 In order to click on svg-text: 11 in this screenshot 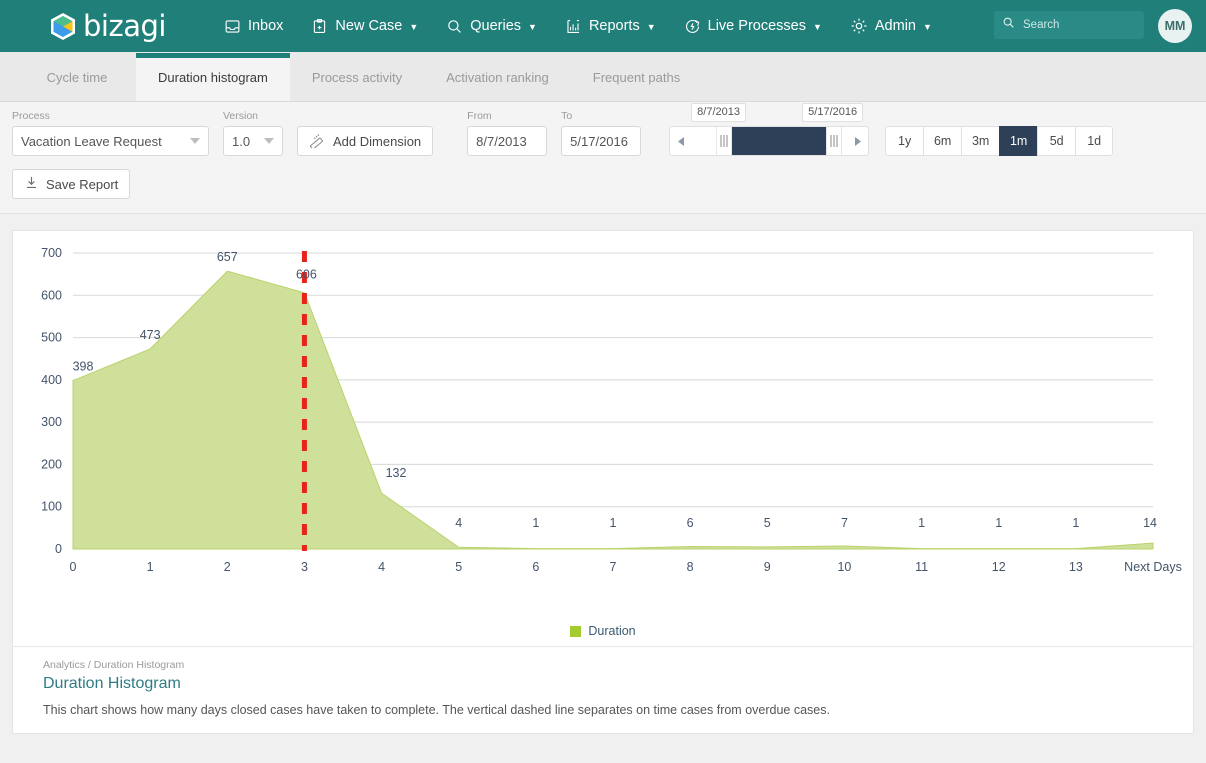, I will do `click(921, 567)`.